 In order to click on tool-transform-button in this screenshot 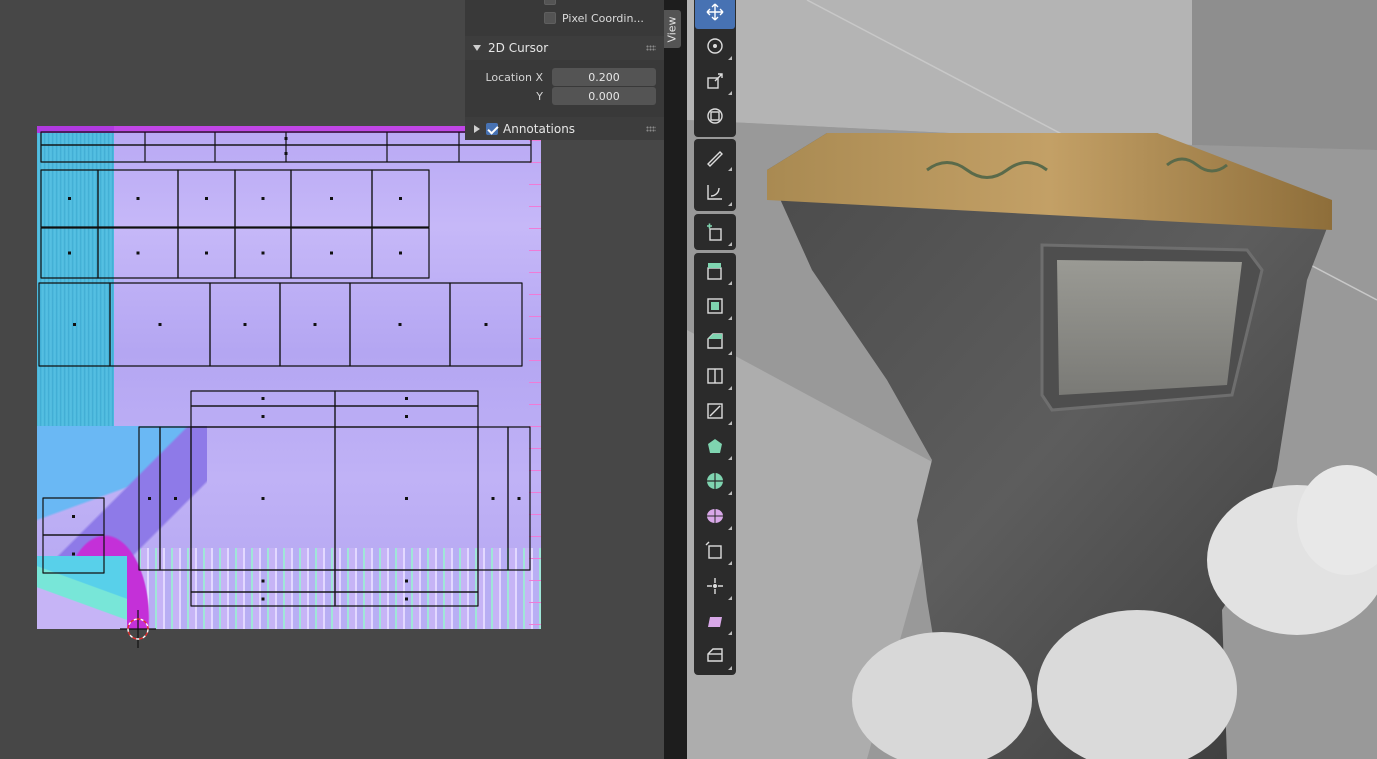, I will do `click(715, 116)`.